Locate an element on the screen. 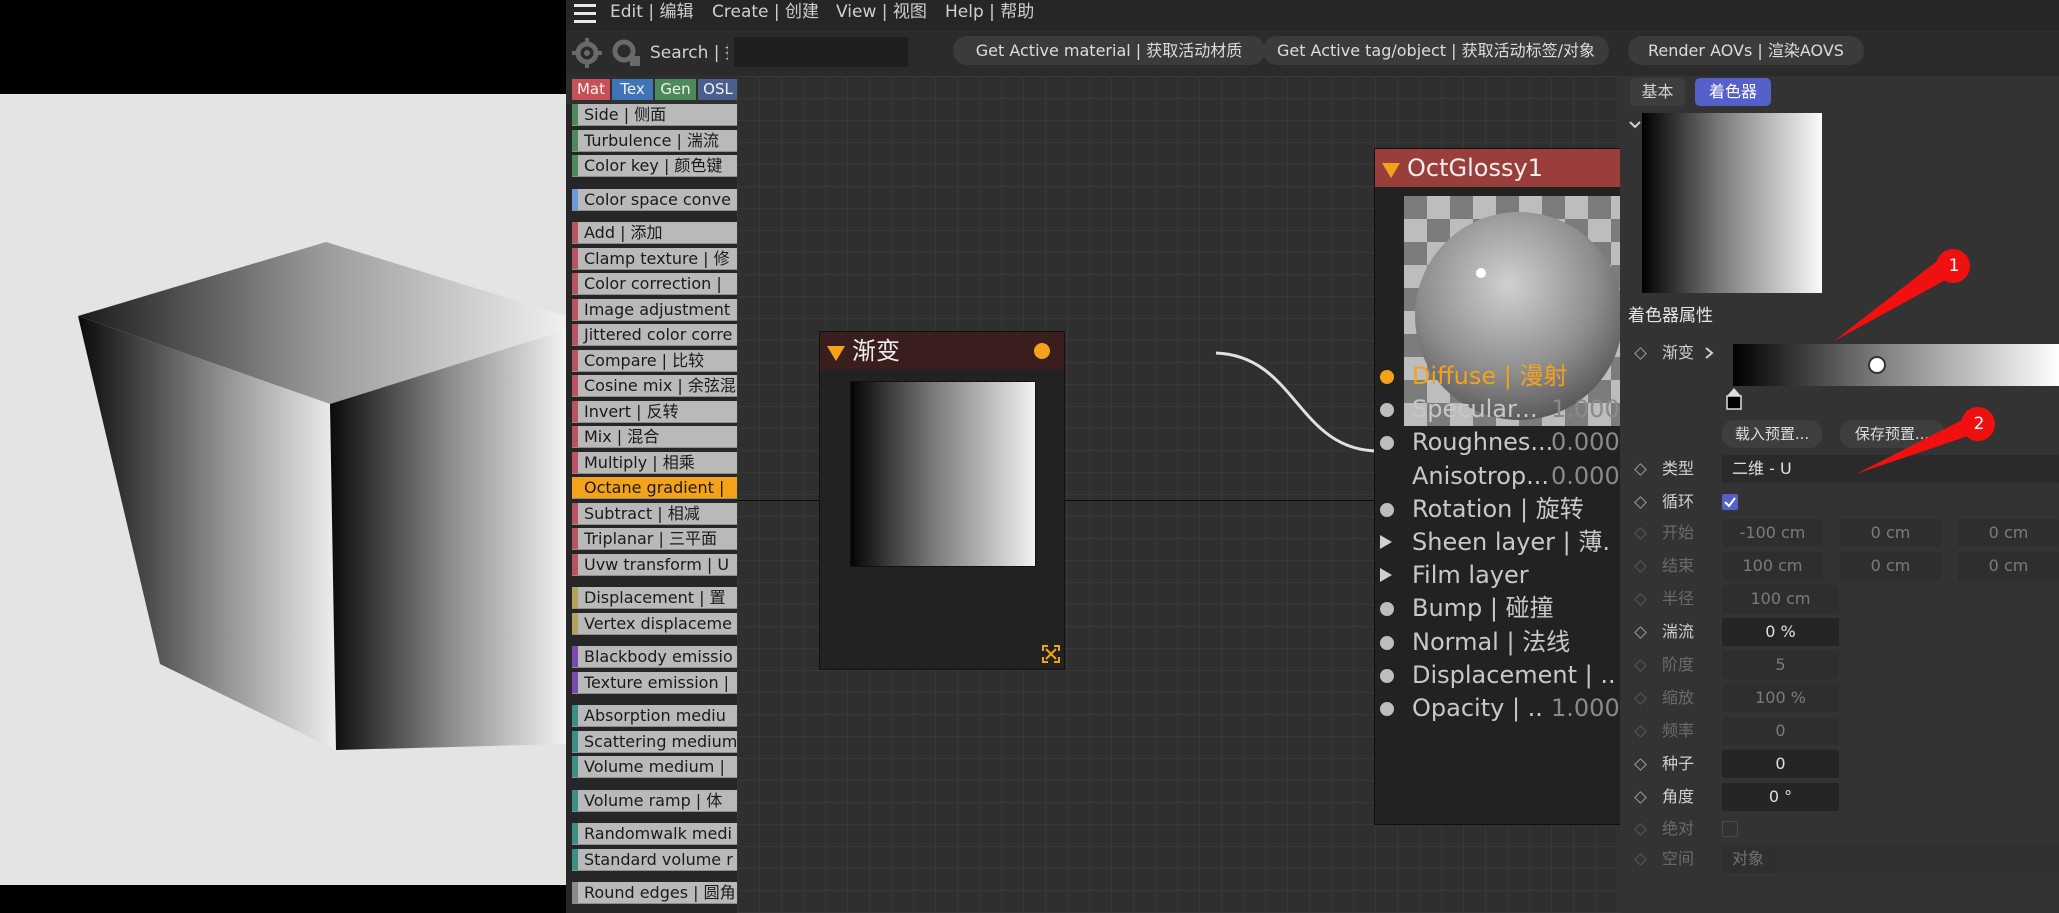 The image size is (2059, 913). hamburger-menu-icon is located at coordinates (585, 14).